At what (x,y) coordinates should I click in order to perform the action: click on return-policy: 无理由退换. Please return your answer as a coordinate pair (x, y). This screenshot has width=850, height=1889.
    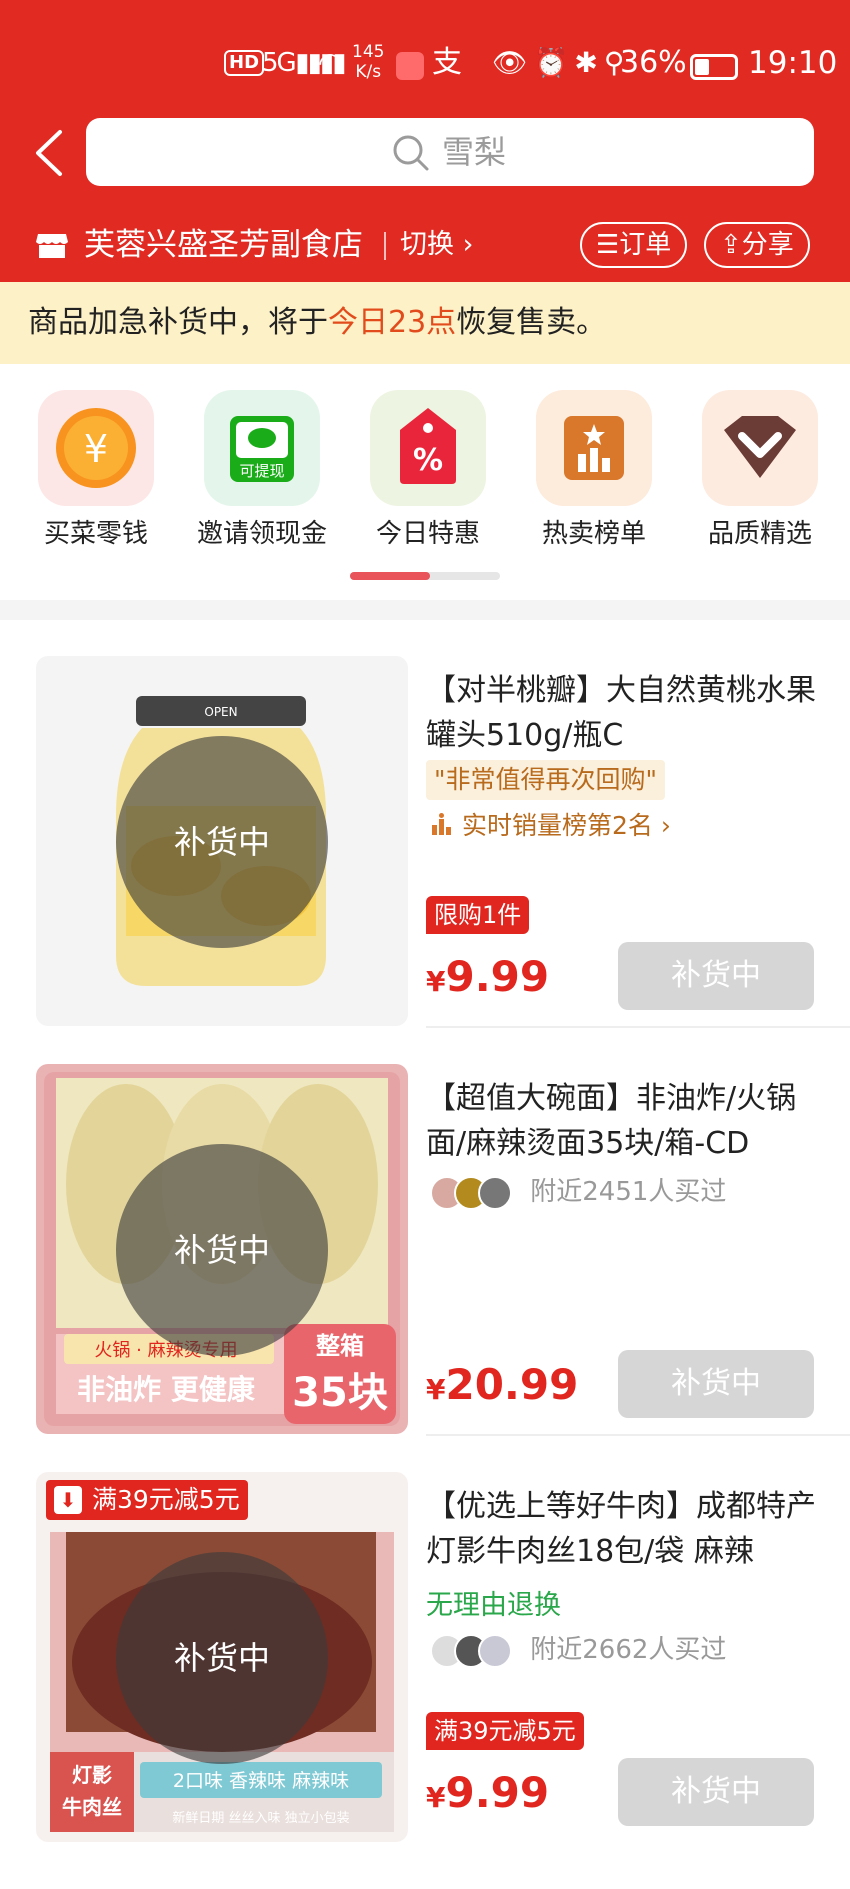
    Looking at the image, I should click on (493, 1605).